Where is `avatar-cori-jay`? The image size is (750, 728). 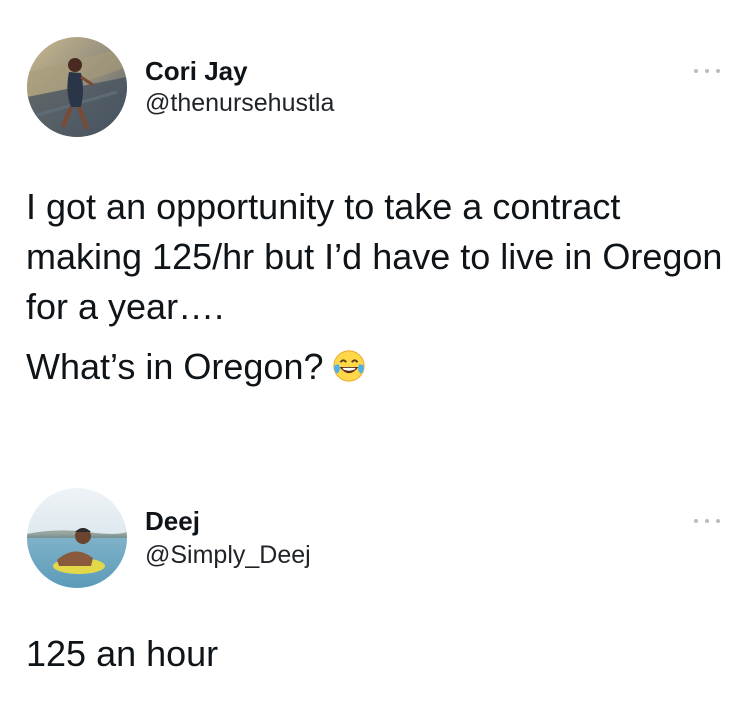 avatar-cori-jay is located at coordinates (77, 87).